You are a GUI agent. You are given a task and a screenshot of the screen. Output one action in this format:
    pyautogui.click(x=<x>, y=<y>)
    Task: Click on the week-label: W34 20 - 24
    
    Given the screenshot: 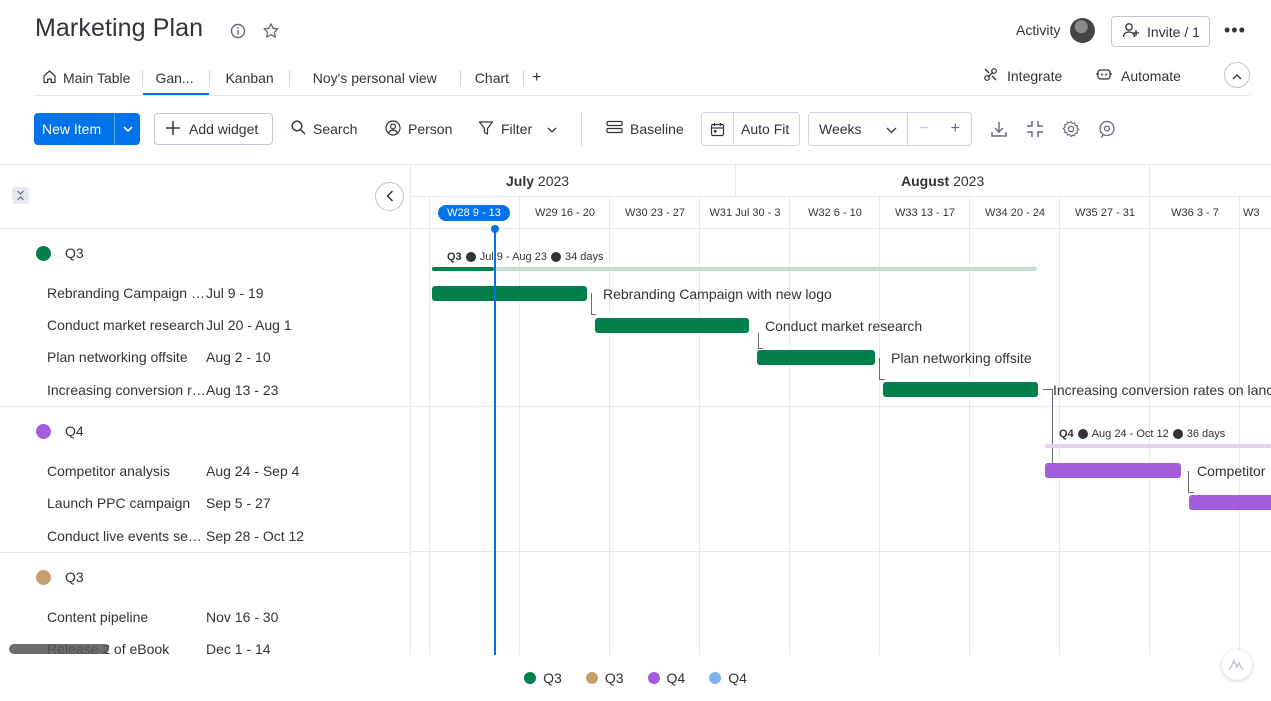 What is the action you would take?
    pyautogui.click(x=1015, y=213)
    